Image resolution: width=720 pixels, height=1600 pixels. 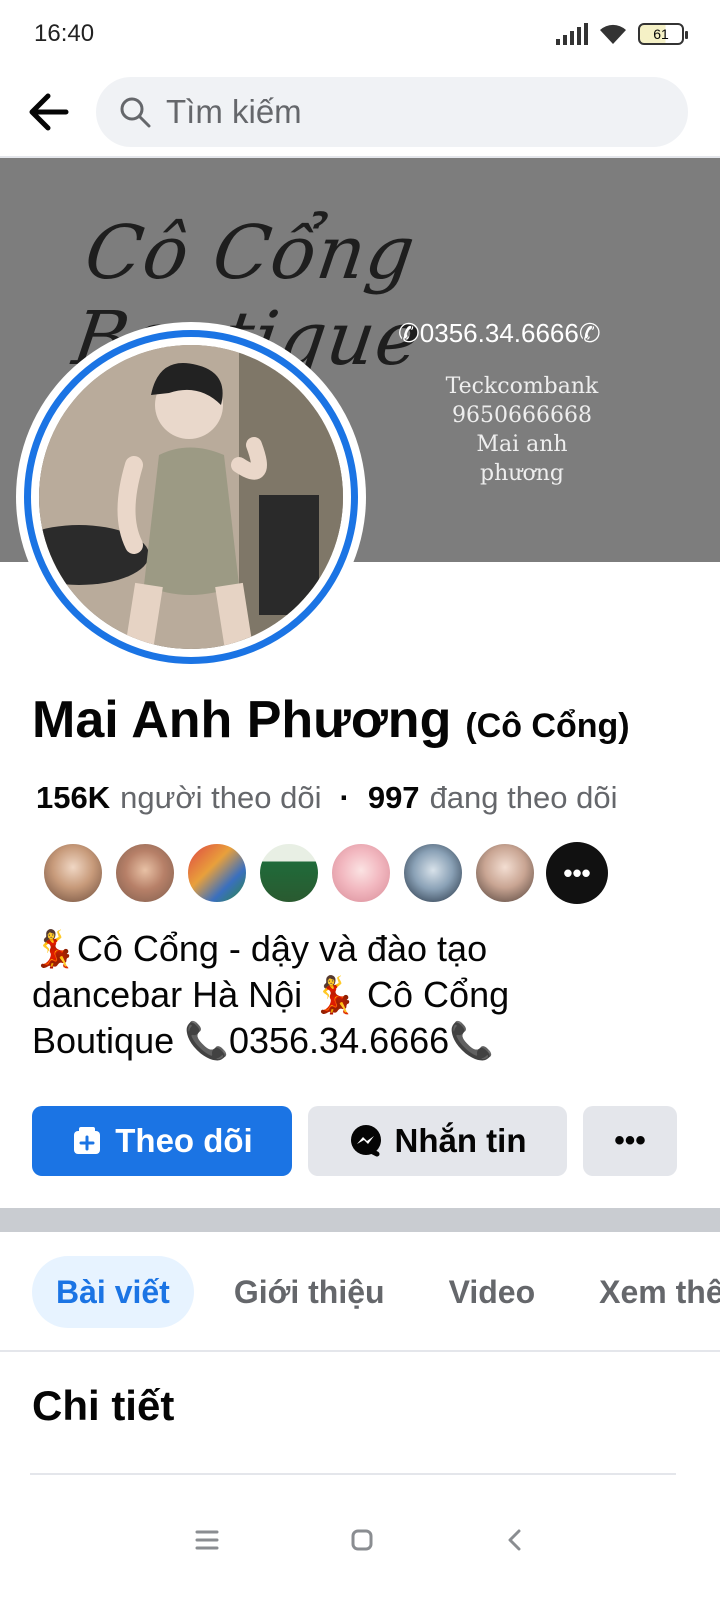 I want to click on follow-stats: 156K người theo dõi · 997 đang theo dõi, so click(x=326, y=798).